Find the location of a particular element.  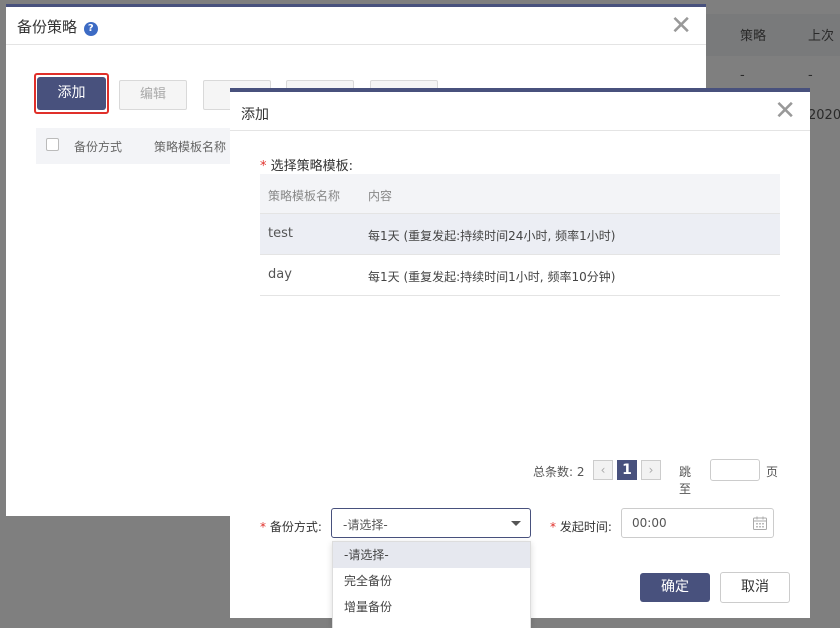

dropdown-option: -请选择- is located at coordinates (431, 555).